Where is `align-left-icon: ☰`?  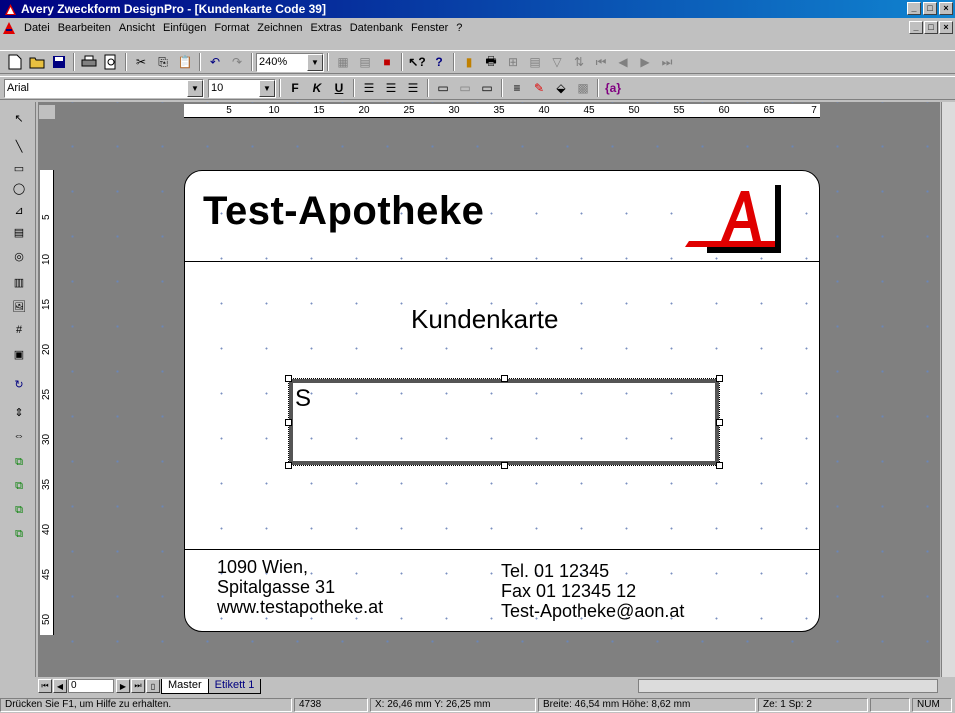
align-left-icon: ☰ is located at coordinates (369, 88).